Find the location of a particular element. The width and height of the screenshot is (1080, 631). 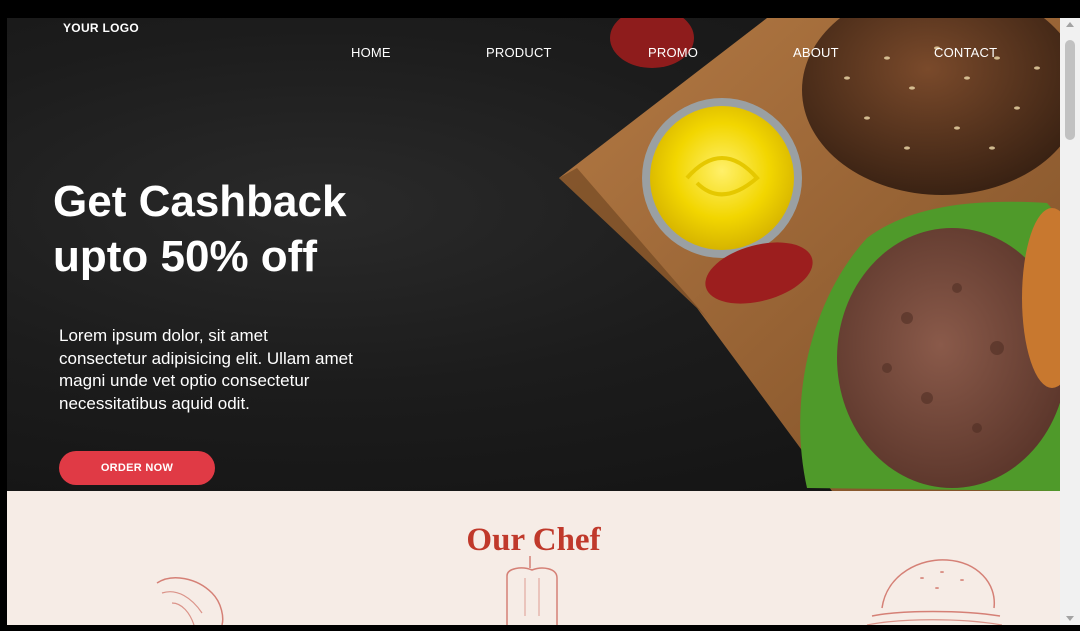

headline-line-1: Get Cashback is located at coordinates (200, 201).